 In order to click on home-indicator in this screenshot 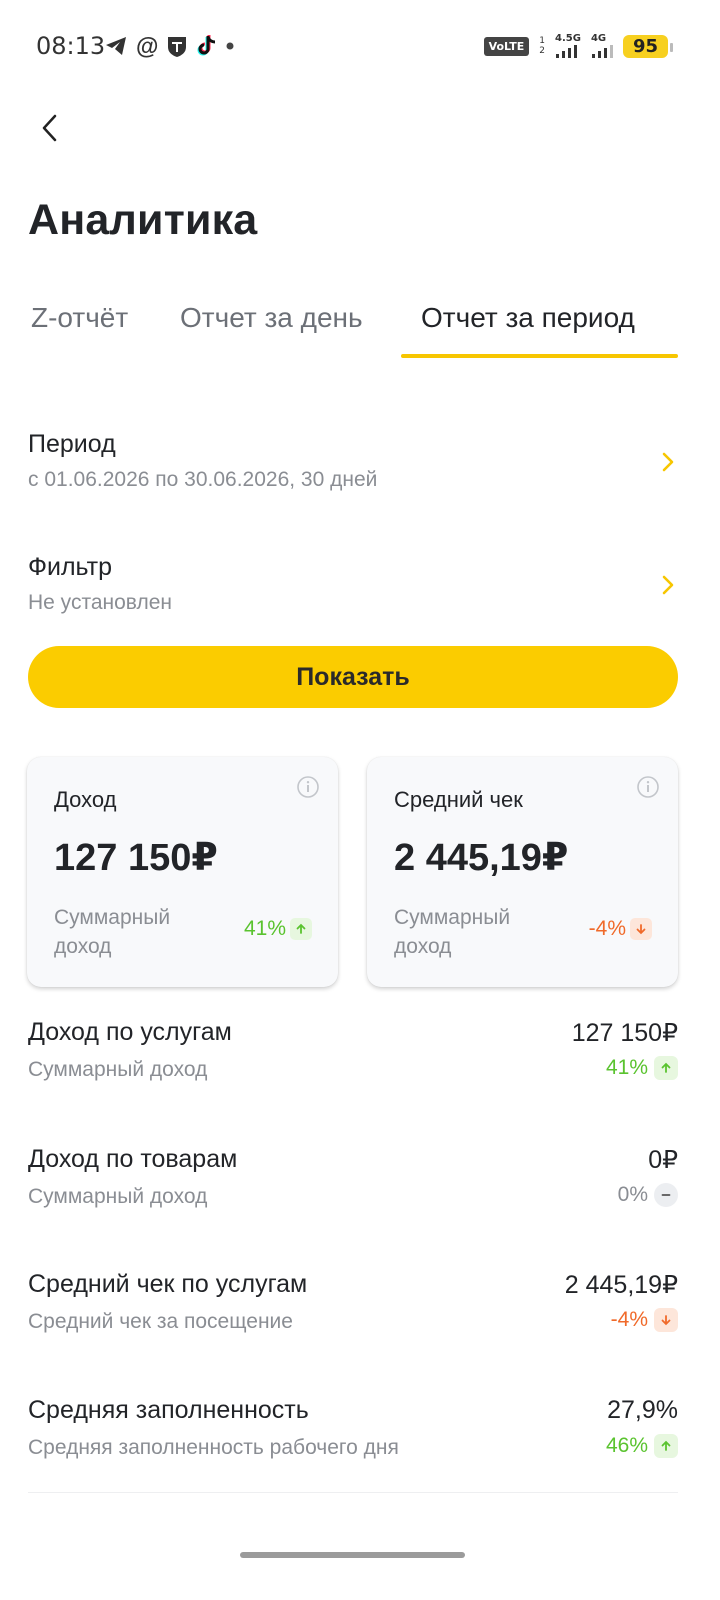, I will do `click(352, 1555)`.